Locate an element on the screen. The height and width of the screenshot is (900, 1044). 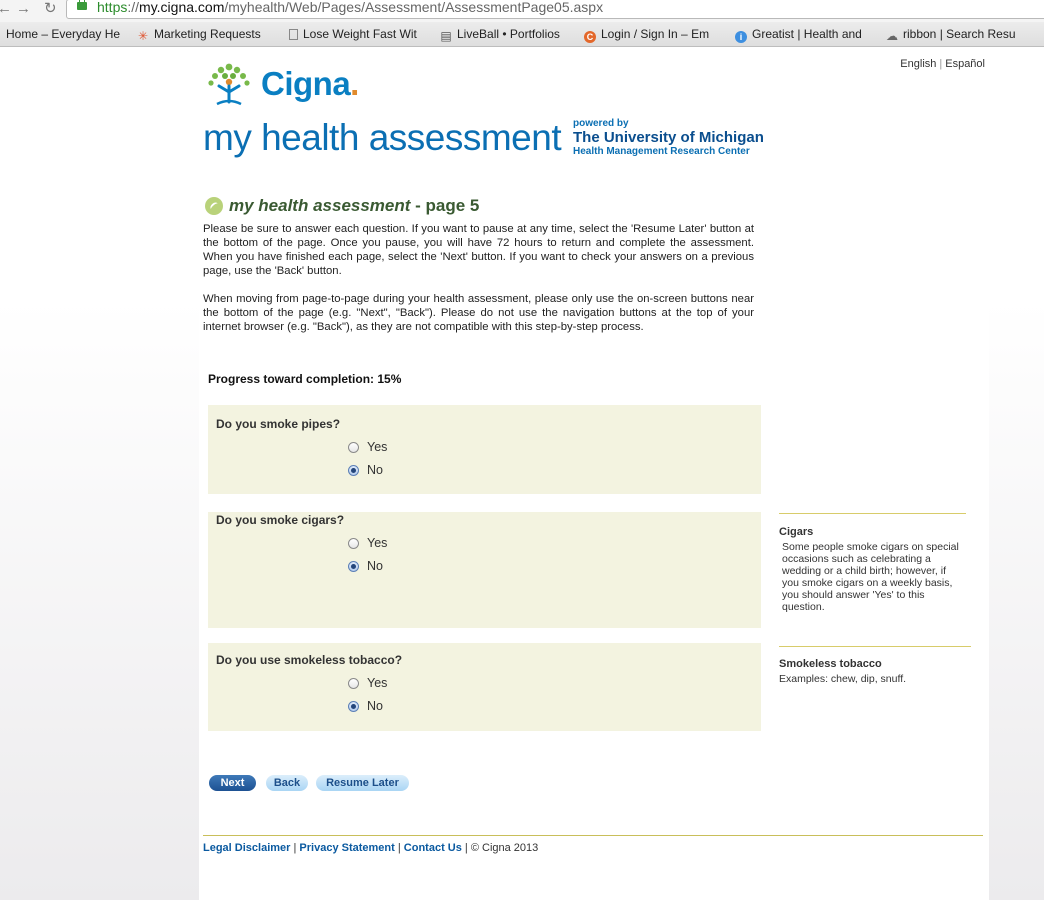
university-name: The University of Michigan is located at coordinates (668, 137).